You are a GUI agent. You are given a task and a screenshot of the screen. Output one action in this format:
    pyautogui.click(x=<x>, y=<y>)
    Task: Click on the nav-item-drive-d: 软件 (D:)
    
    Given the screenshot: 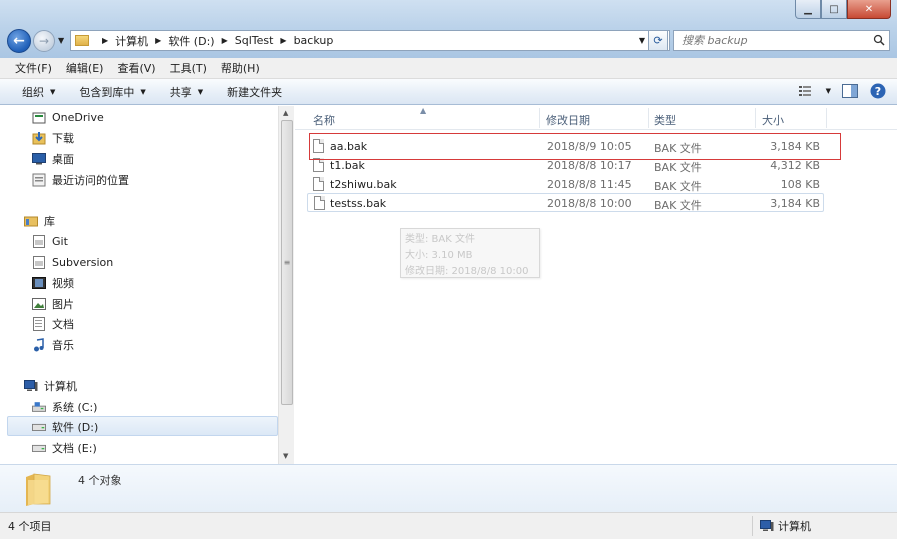 What is the action you would take?
    pyautogui.click(x=65, y=426)
    